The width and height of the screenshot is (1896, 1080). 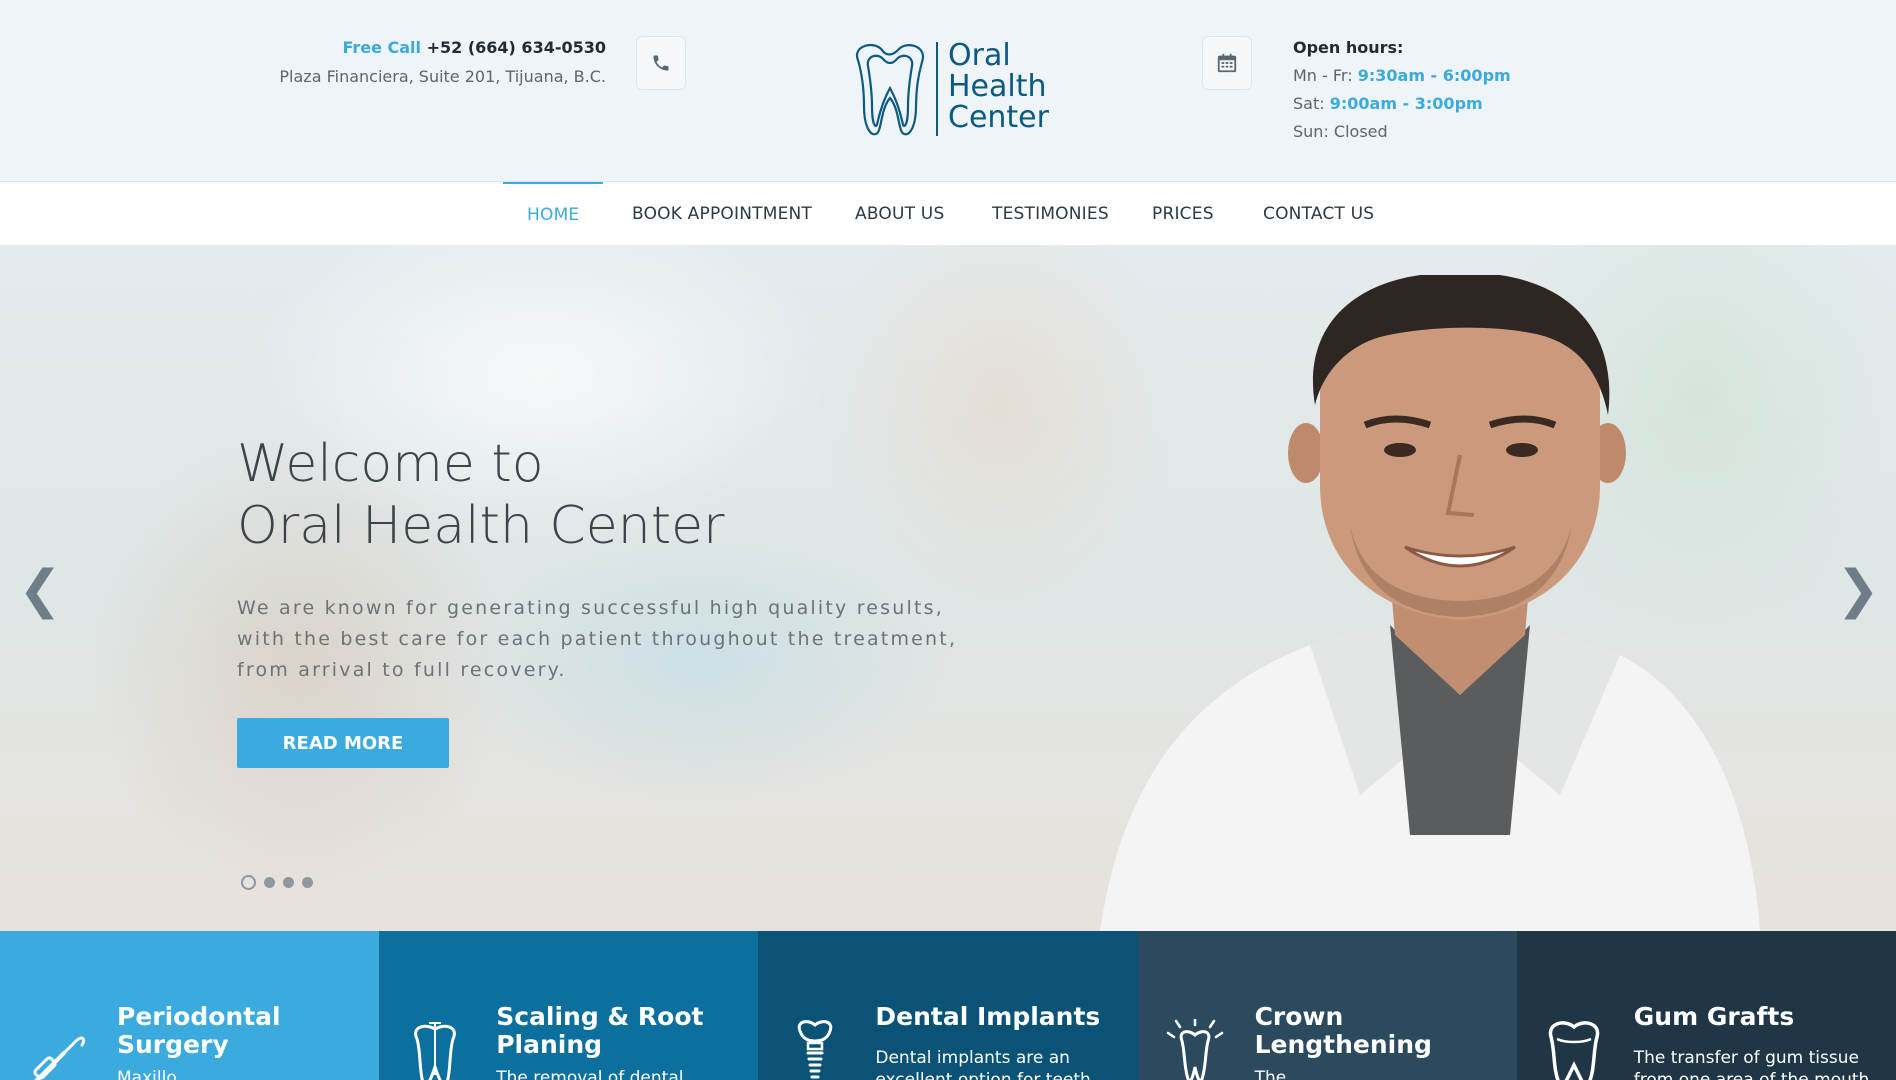 What do you see at coordinates (1434, 75) in the screenshot?
I see `weekday-time: 9:30am - 6:00pm` at bounding box center [1434, 75].